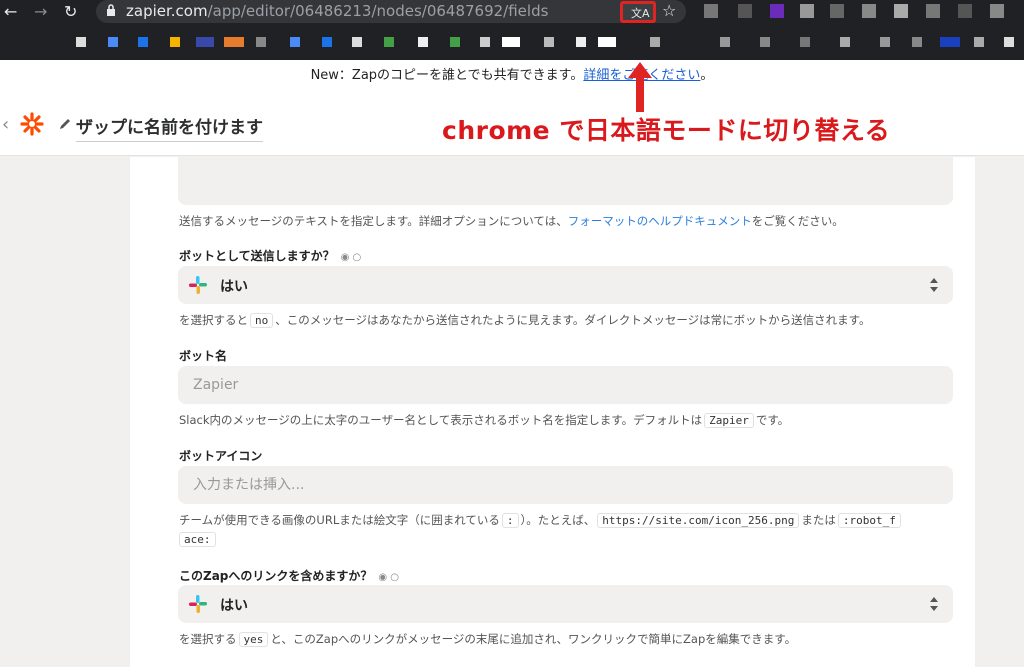 Image resolution: width=1024 pixels, height=667 pixels. I want to click on banner-suffix: 。, so click(707, 75).